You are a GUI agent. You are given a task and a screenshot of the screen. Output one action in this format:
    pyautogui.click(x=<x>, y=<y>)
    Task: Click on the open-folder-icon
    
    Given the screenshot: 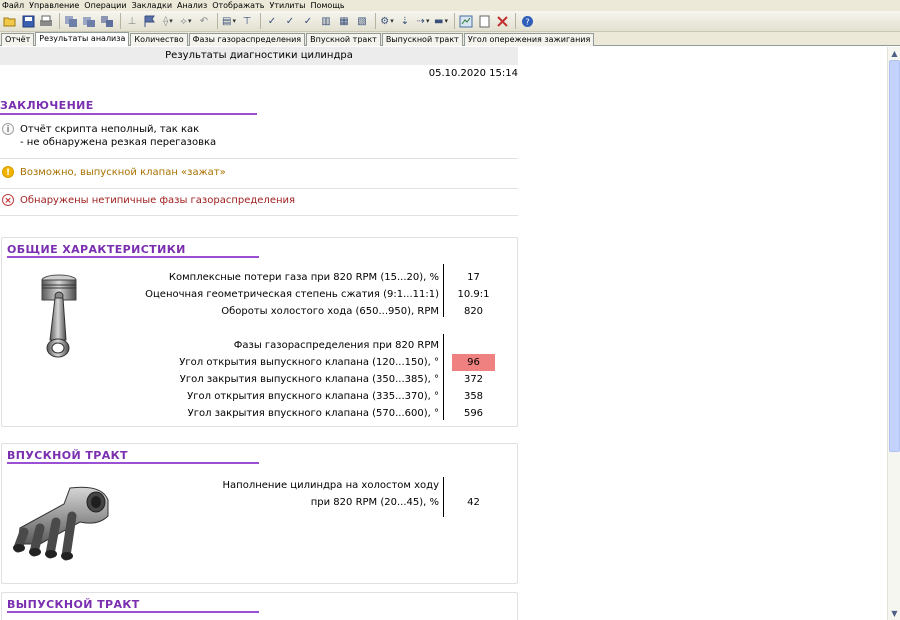 What is the action you would take?
    pyautogui.click(x=10, y=21)
    